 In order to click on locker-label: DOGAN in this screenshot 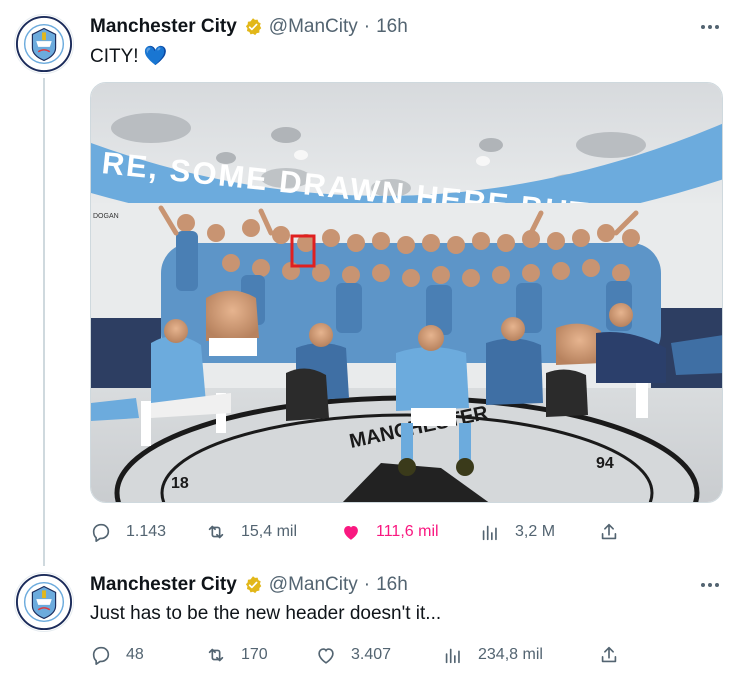, I will do `click(106, 216)`.